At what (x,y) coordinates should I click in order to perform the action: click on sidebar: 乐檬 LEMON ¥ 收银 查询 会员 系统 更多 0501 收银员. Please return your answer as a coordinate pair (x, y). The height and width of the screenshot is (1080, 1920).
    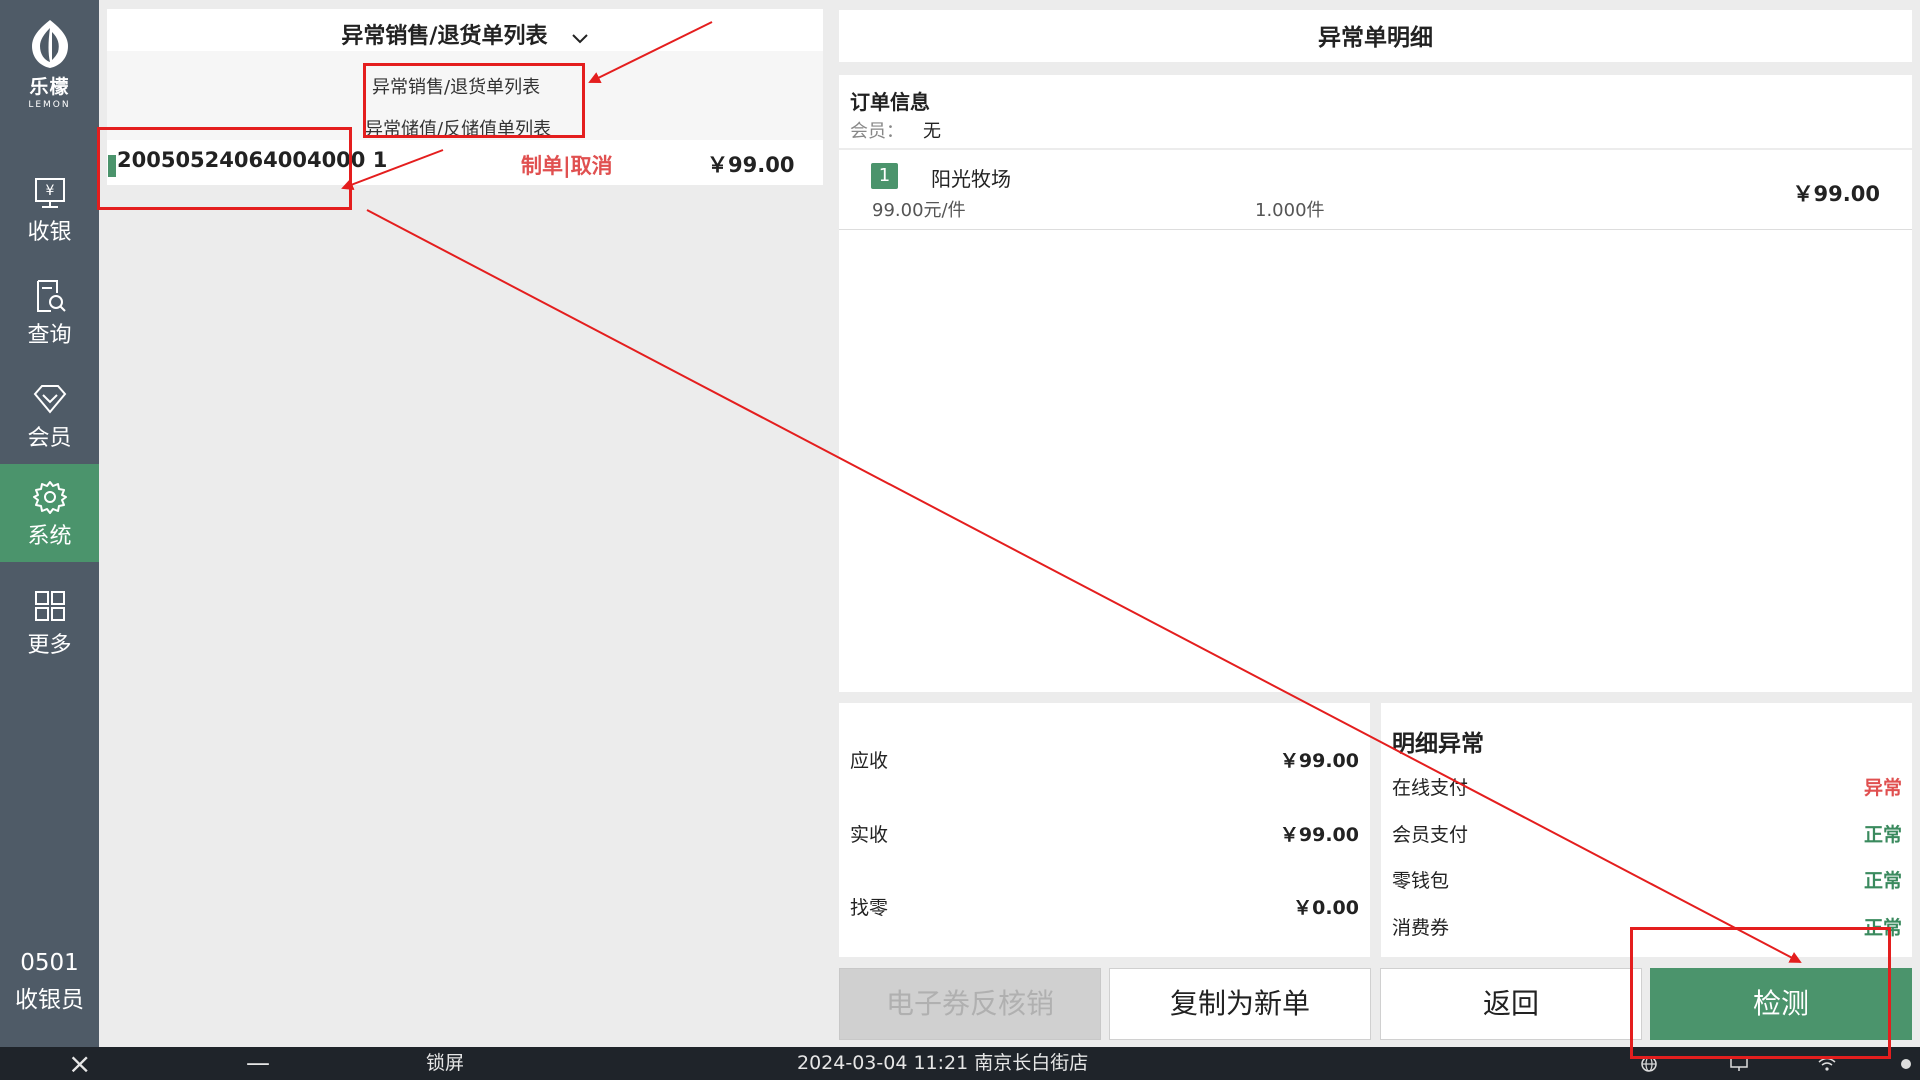
    Looking at the image, I should click on (49, 523).